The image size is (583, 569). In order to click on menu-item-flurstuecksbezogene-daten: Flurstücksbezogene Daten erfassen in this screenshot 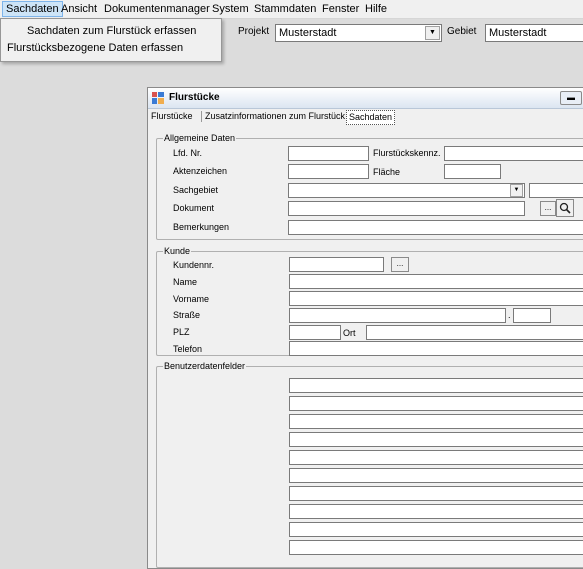, I will do `click(95, 48)`.